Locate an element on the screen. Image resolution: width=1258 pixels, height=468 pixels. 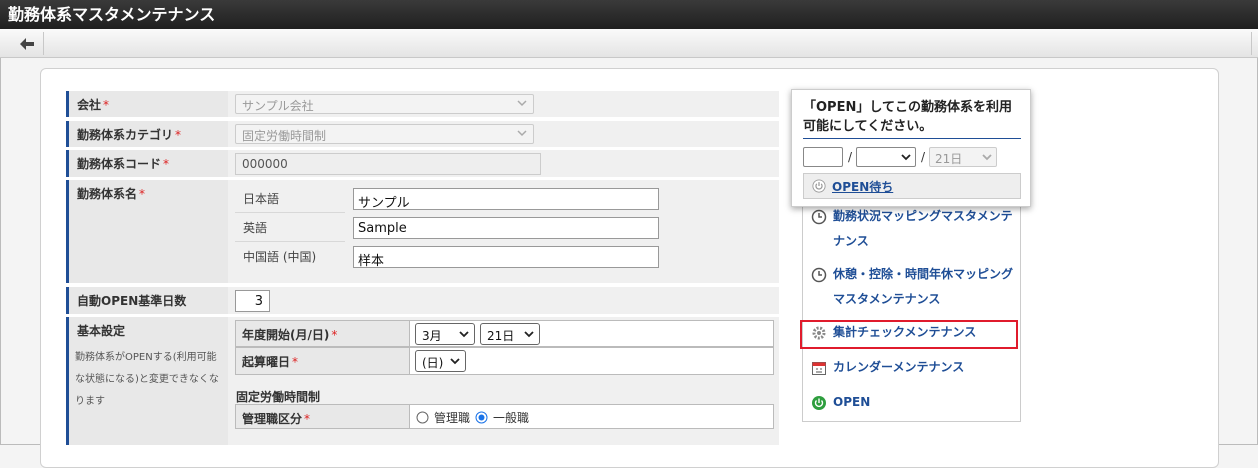
code-field: 000000 is located at coordinates (388, 164).